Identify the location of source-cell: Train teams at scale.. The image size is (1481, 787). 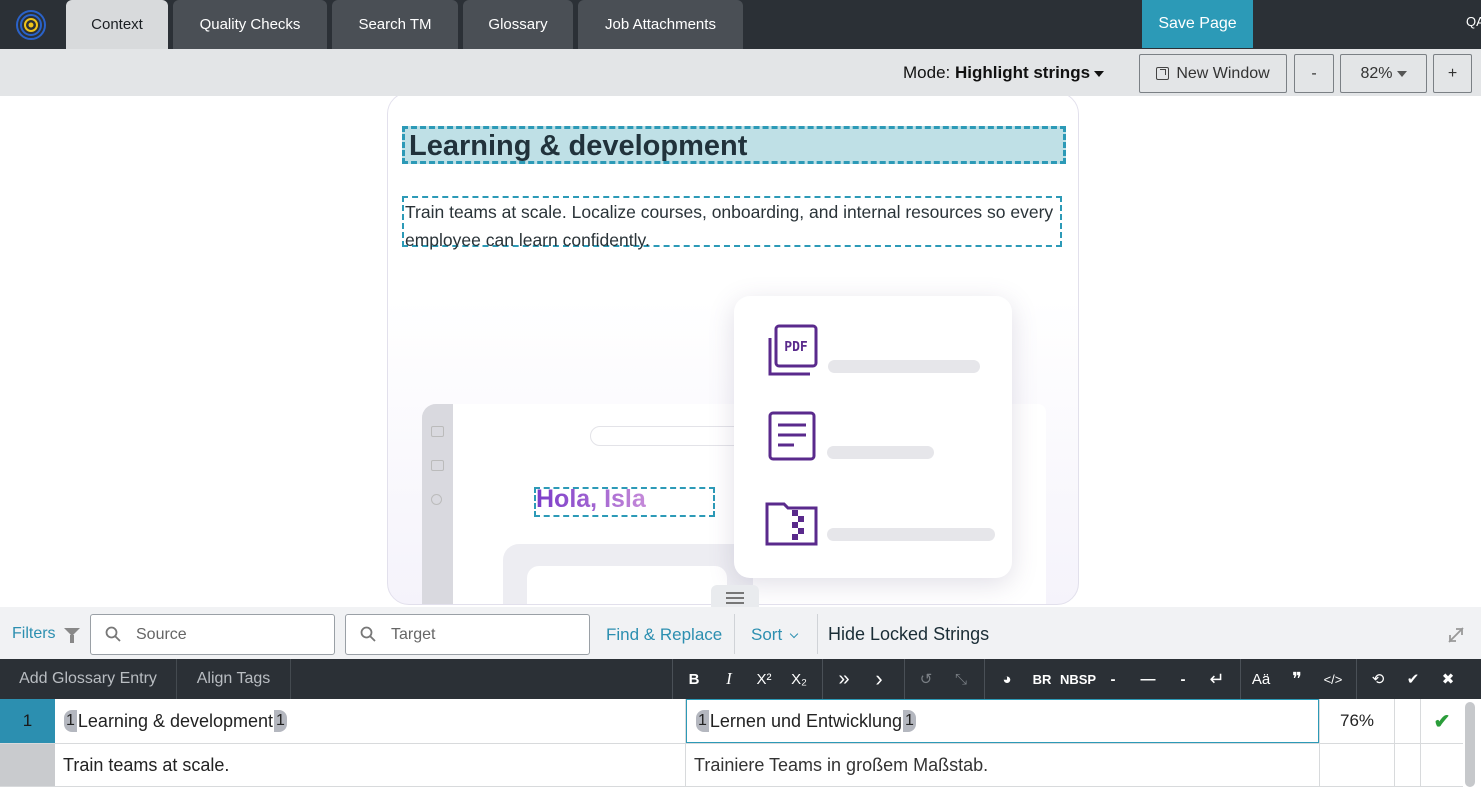
(370, 765).